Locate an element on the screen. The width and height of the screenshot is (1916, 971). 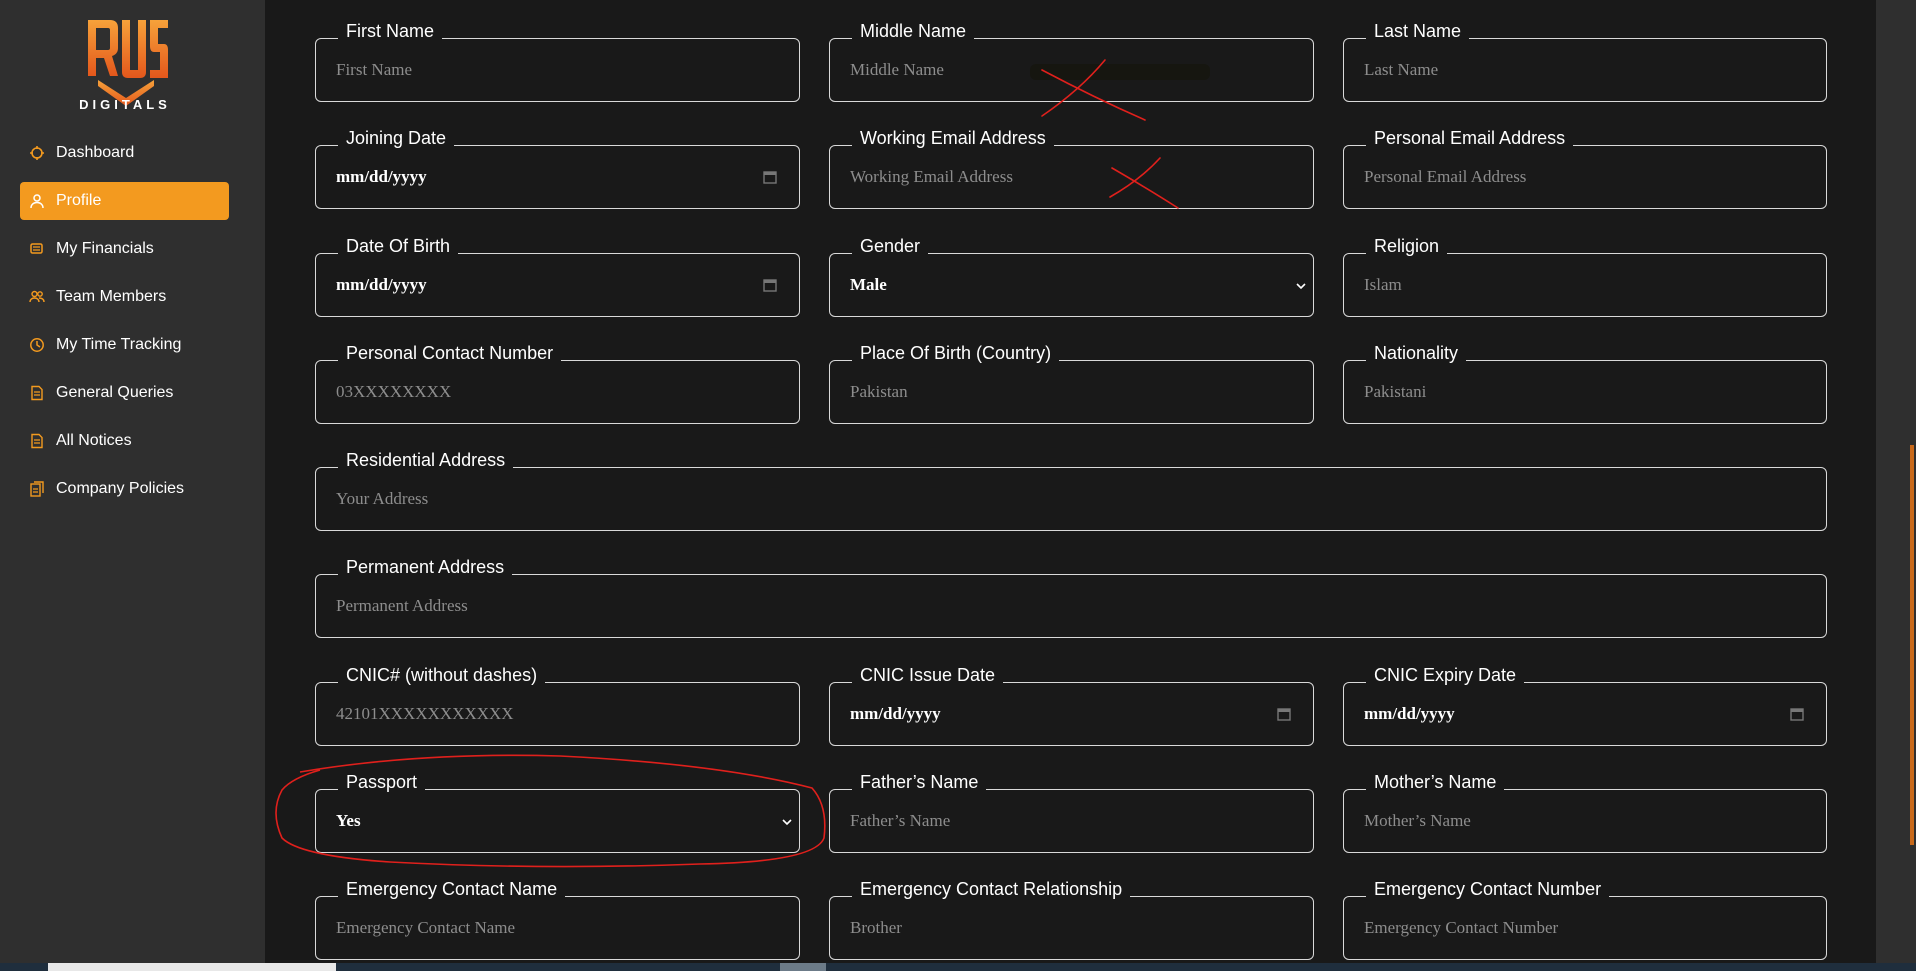
sidebar-item-label: My Time Tracking is located at coordinates (119, 344).